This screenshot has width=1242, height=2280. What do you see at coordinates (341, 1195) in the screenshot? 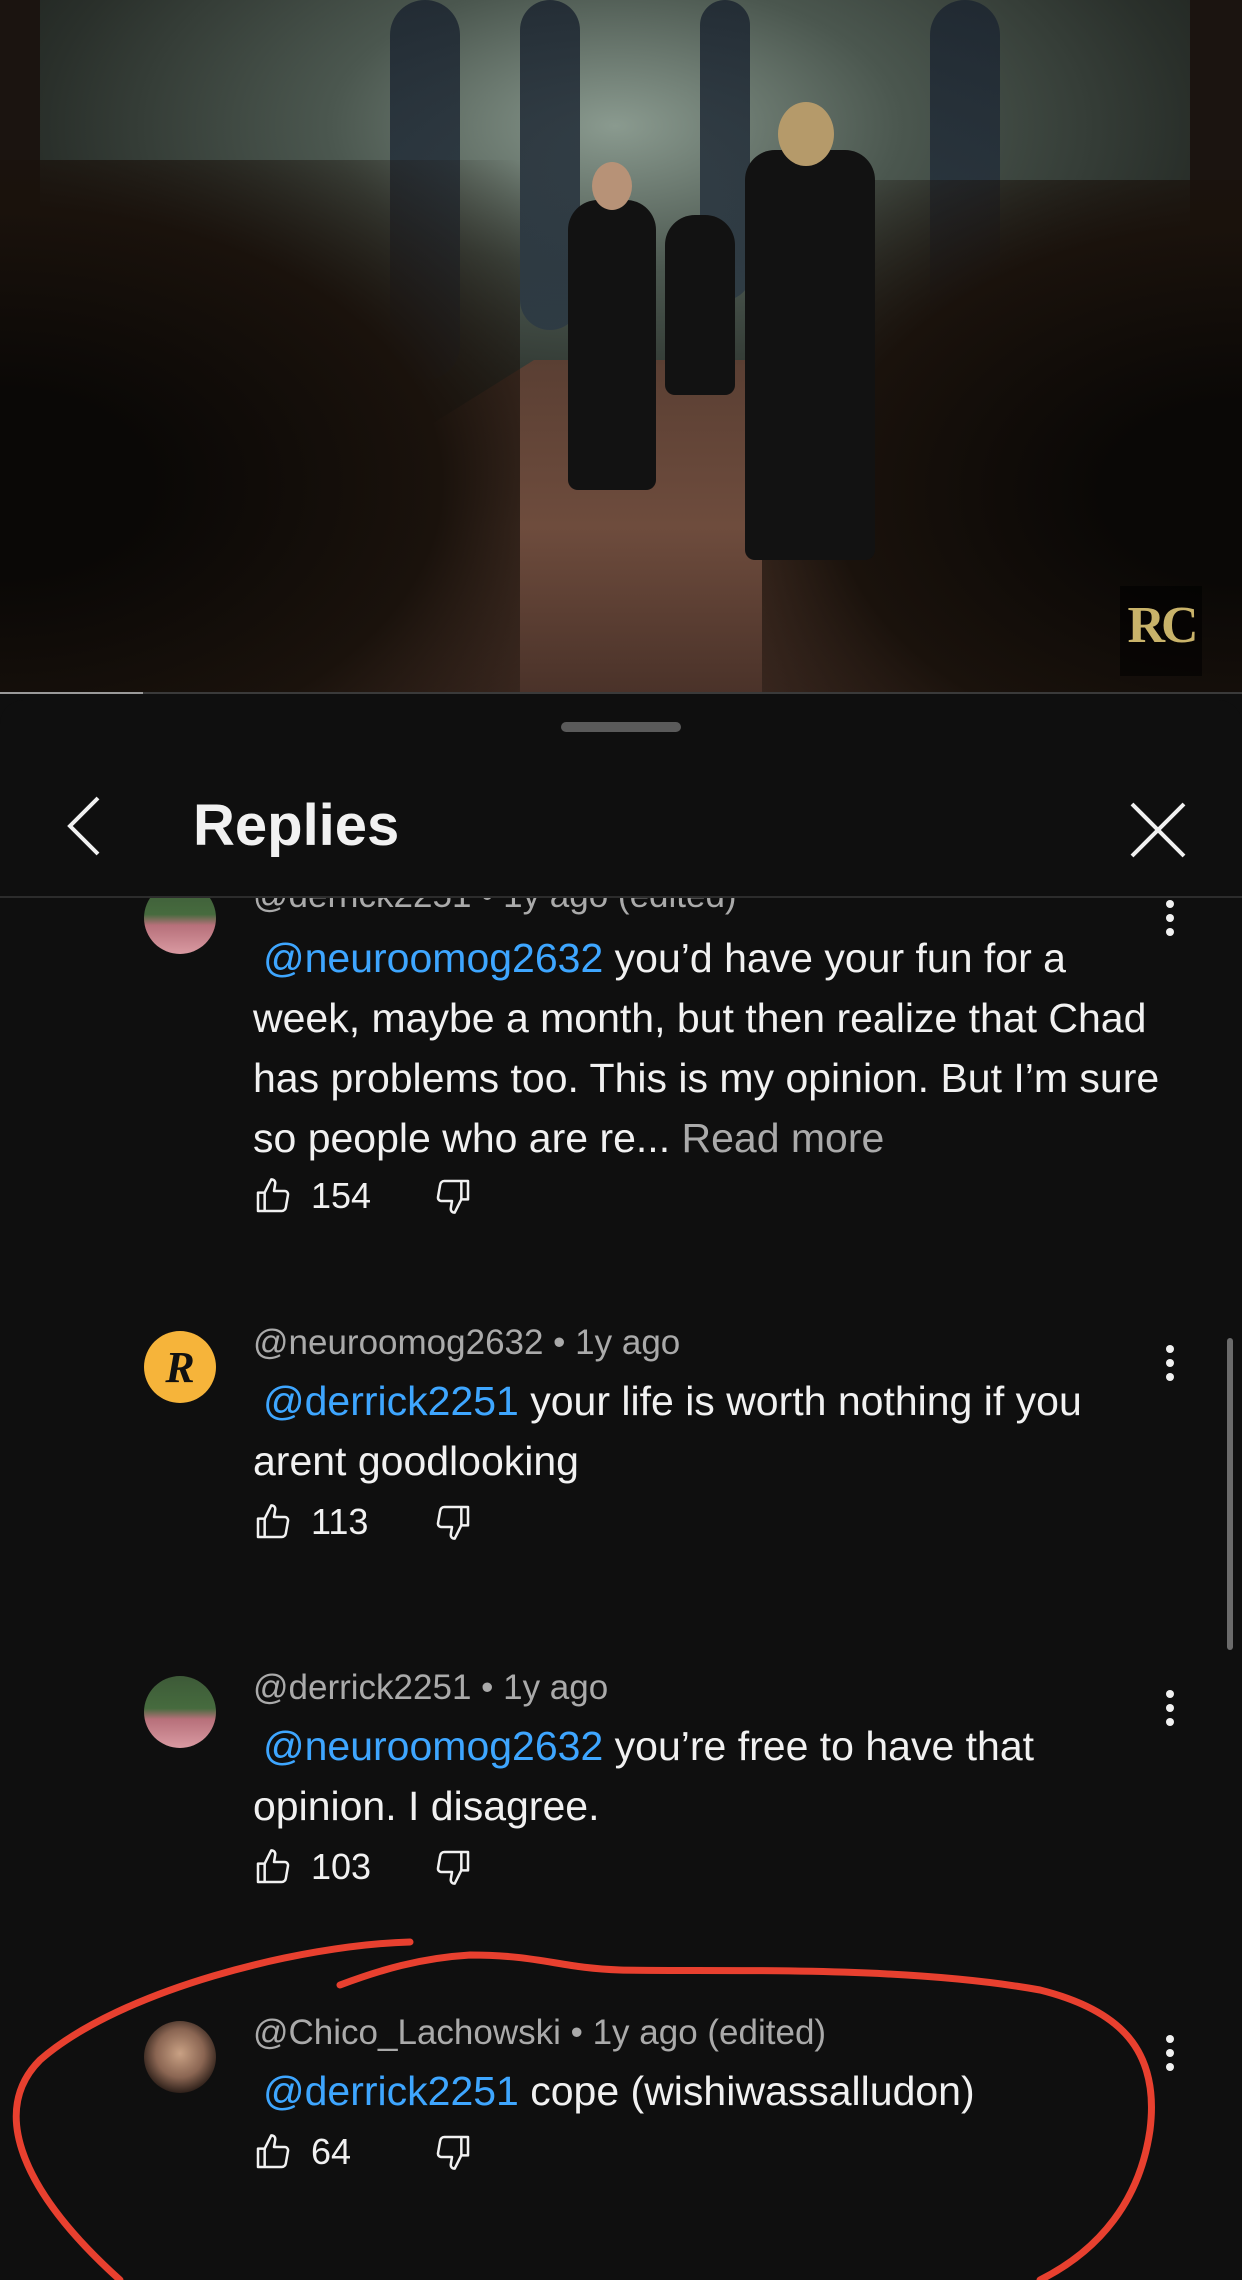
I see `like-count: 154` at bounding box center [341, 1195].